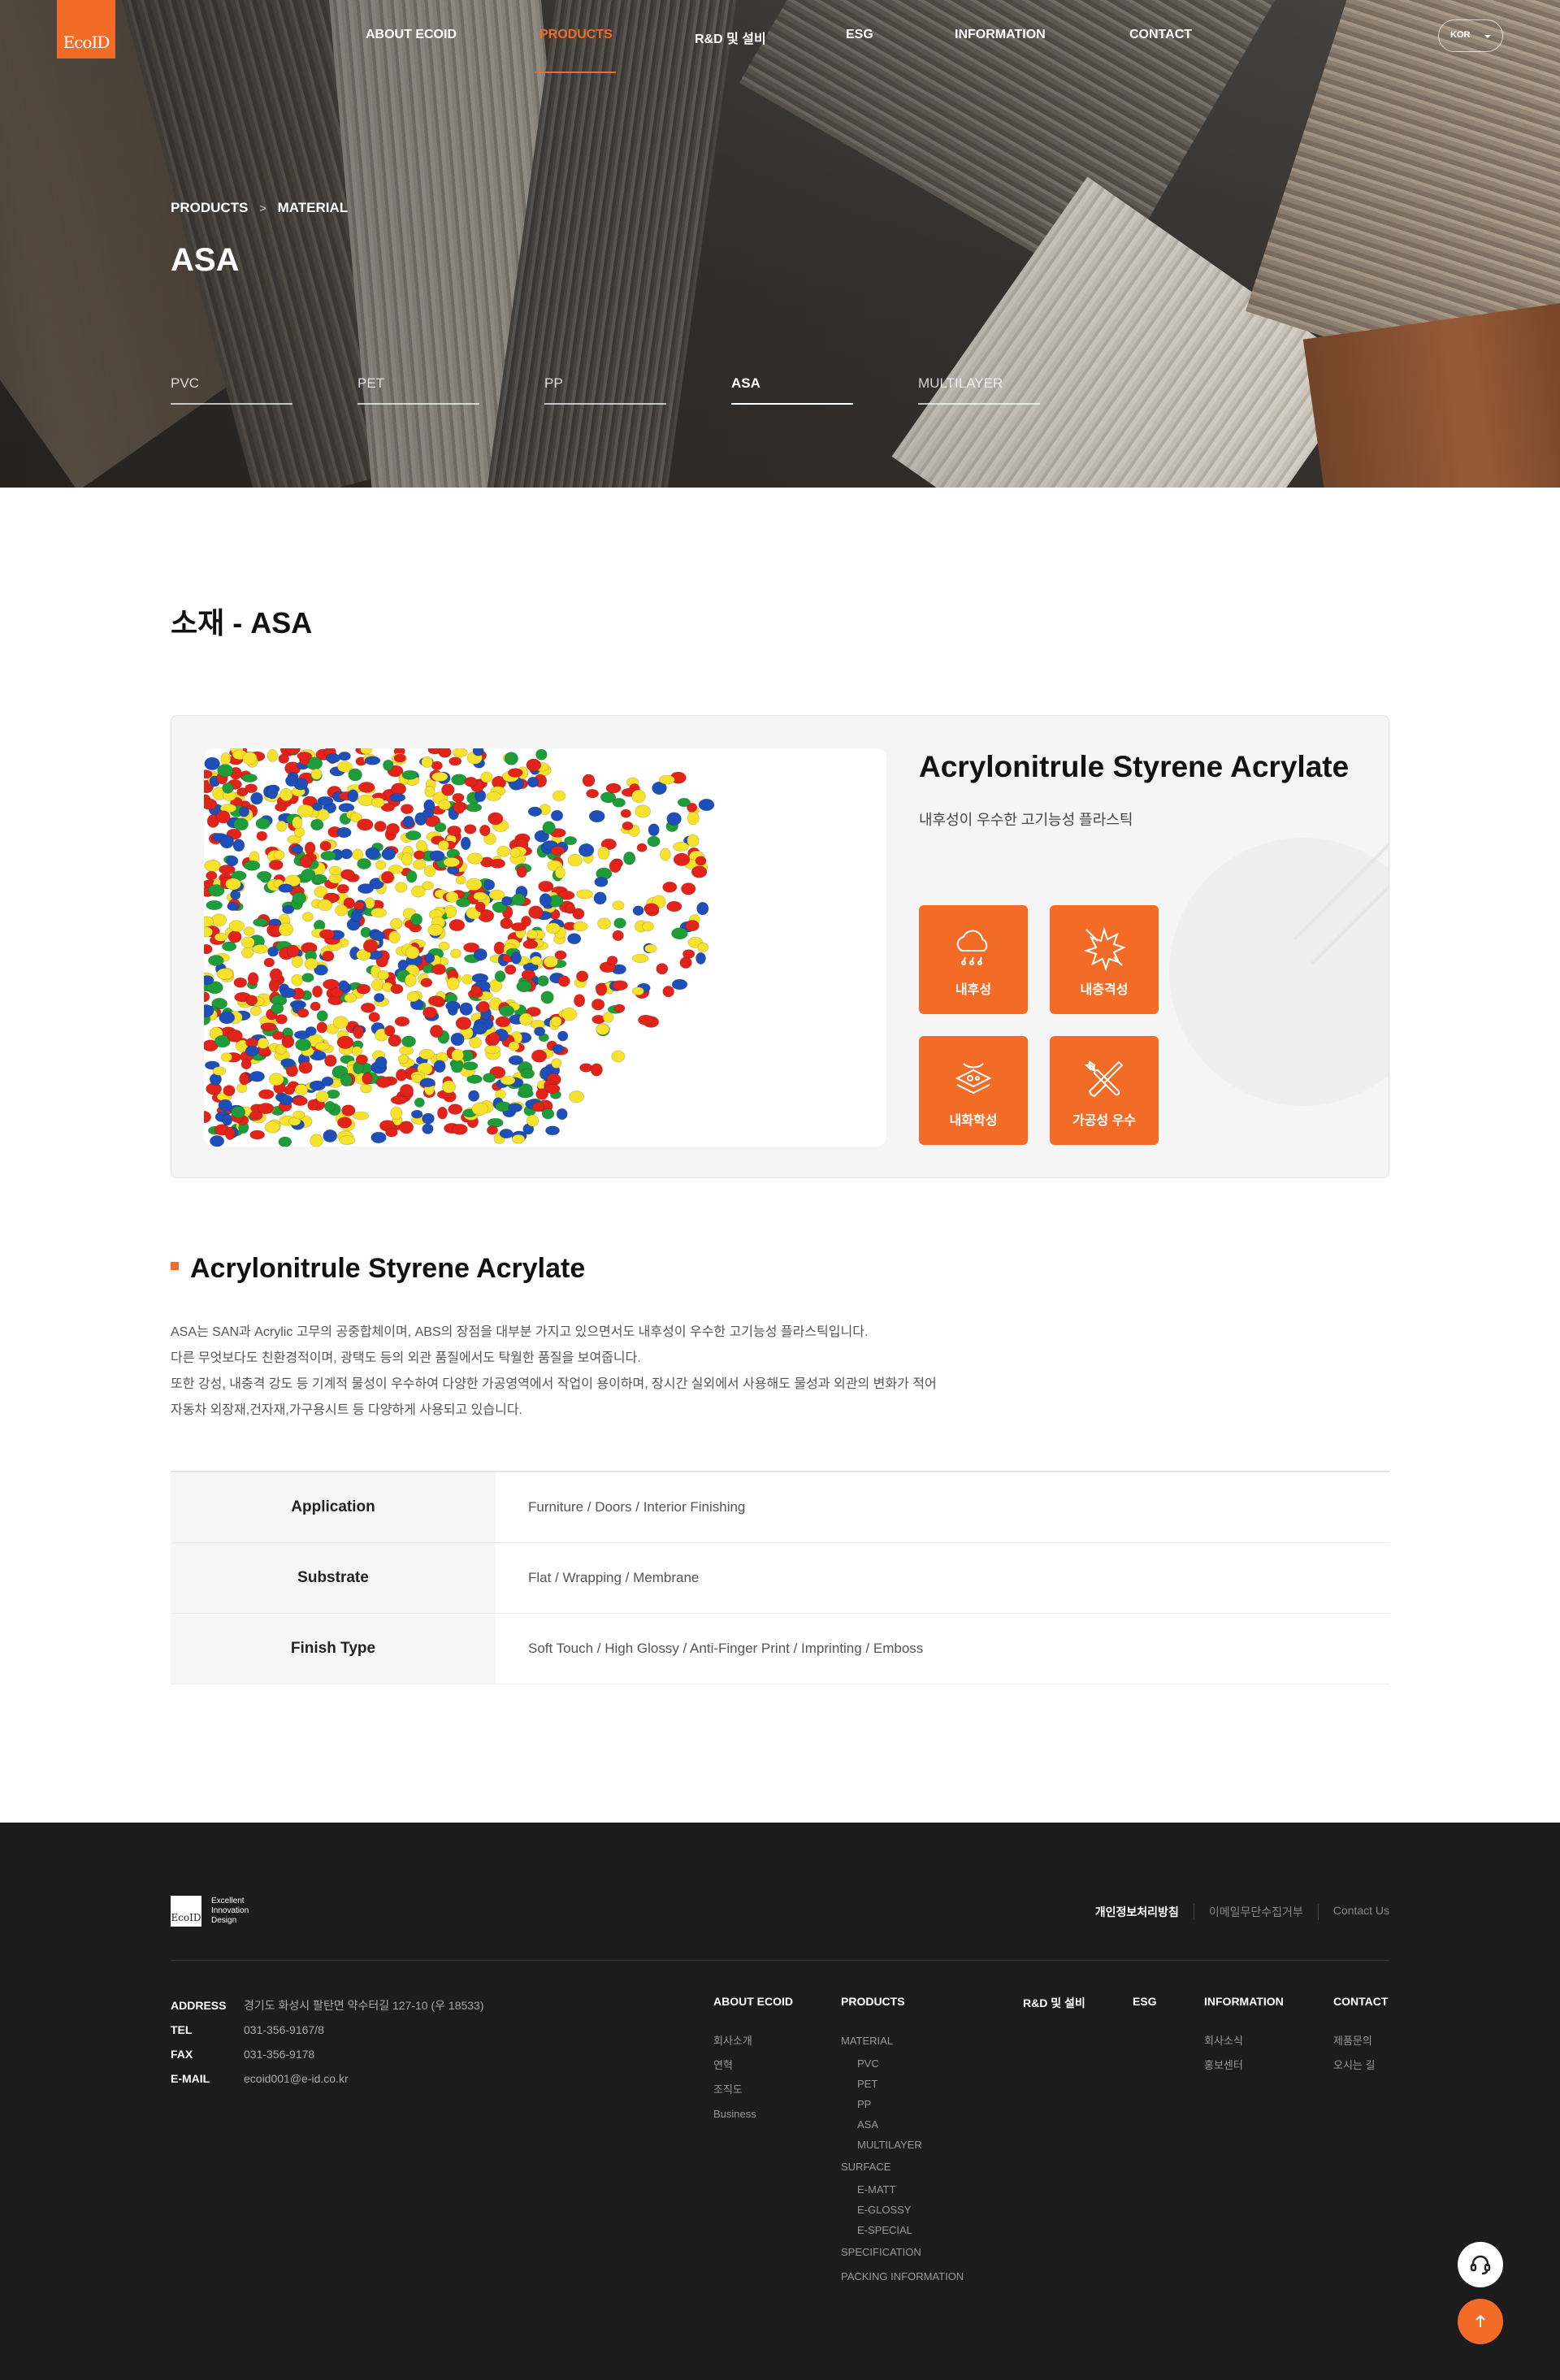 The width and height of the screenshot is (1560, 2380). What do you see at coordinates (1360, 2002) in the screenshot?
I see `footer-col-title: CONTACT` at bounding box center [1360, 2002].